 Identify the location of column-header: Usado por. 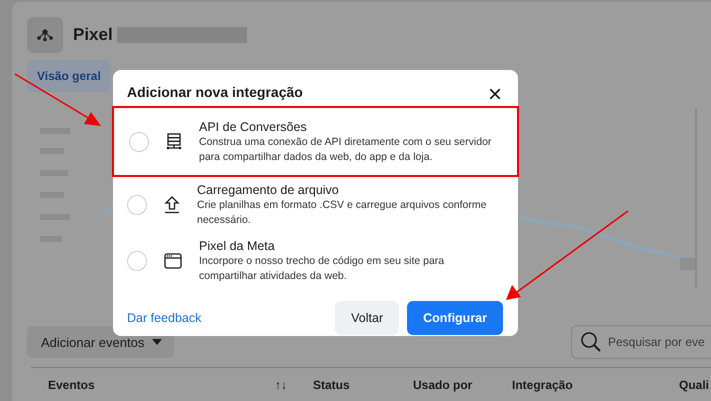
(442, 385).